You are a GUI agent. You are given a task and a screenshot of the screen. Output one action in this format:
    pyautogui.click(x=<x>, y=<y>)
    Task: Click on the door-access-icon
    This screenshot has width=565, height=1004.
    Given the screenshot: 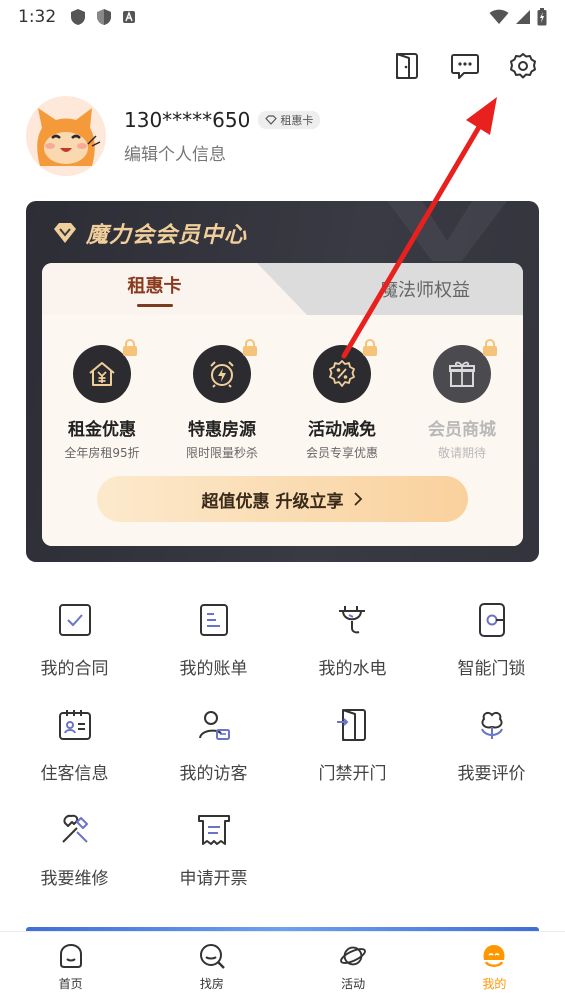 What is the action you would take?
    pyautogui.click(x=351, y=725)
    